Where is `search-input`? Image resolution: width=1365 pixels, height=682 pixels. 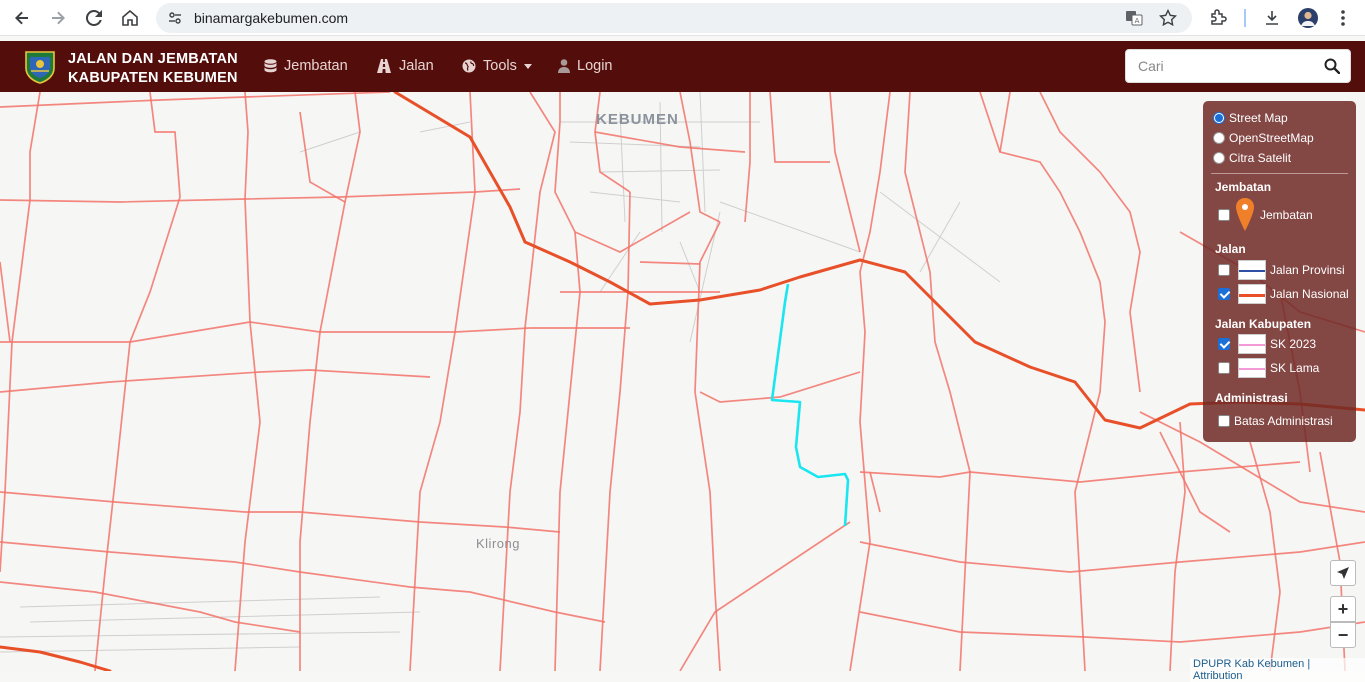
search-input is located at coordinates (1221, 66).